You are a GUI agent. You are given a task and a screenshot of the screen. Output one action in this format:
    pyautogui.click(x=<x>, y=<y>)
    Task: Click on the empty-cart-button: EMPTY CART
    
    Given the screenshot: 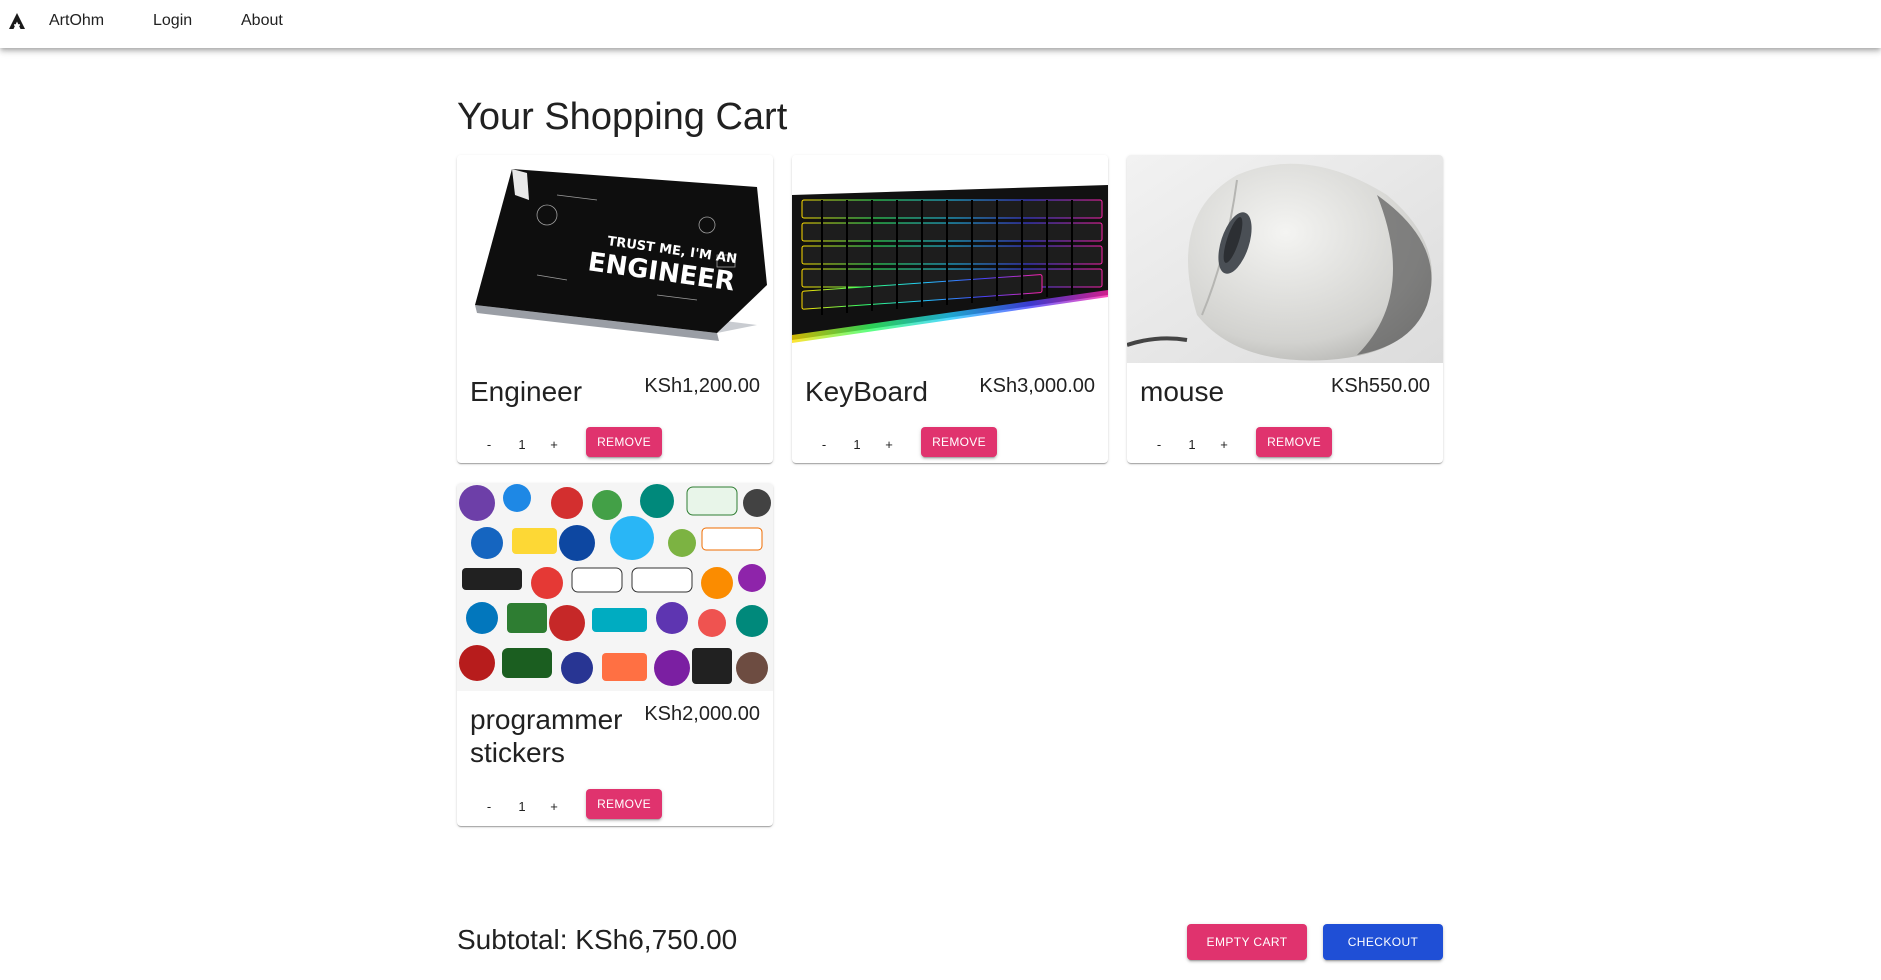 What is the action you would take?
    pyautogui.click(x=1247, y=942)
    